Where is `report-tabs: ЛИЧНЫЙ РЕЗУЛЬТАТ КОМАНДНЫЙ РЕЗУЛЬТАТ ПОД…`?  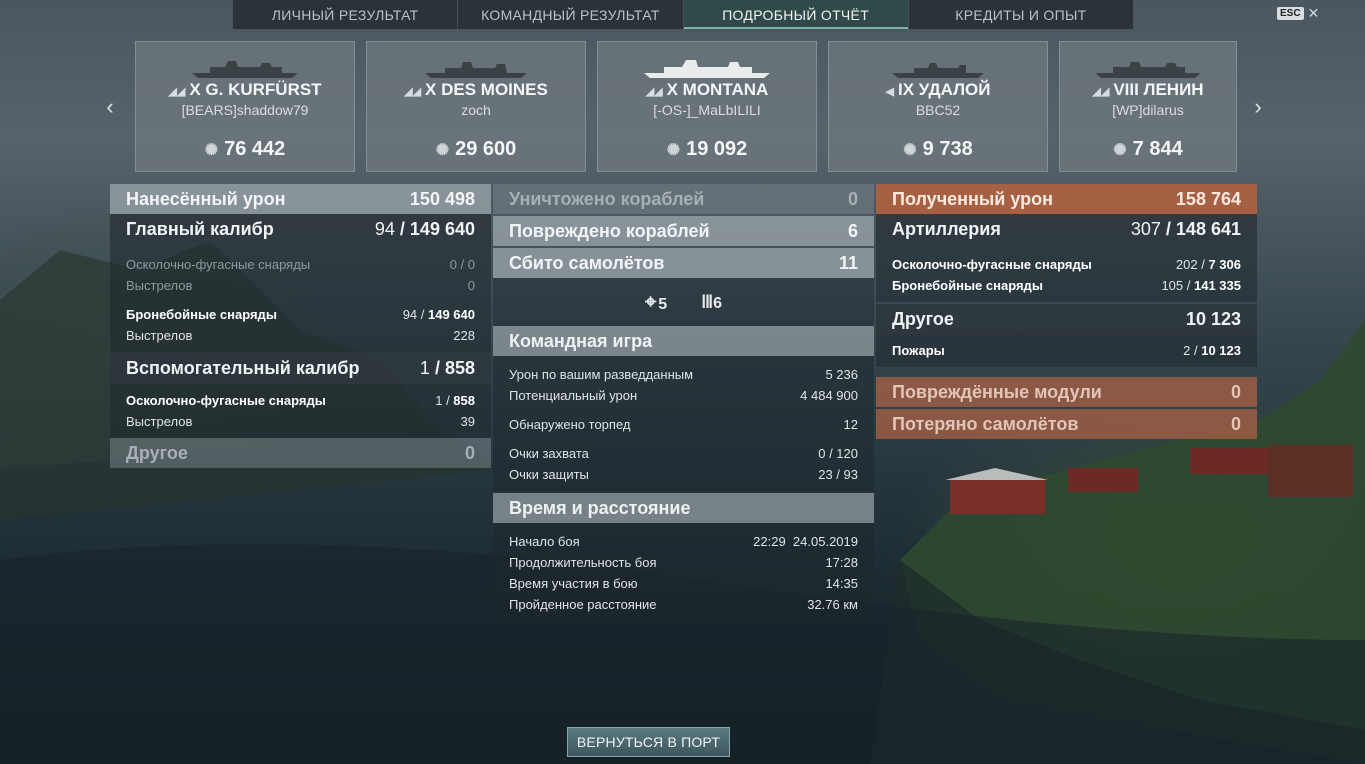
report-tabs: ЛИЧНЫЙ РЕЗУЛЬТАТ КОМАНДНЫЙ РЕЗУЛЬТАТ ПОД… is located at coordinates (683, 15).